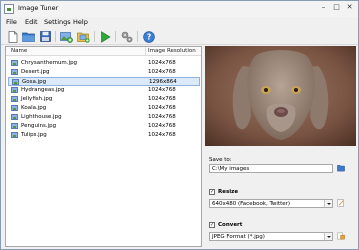 The image size is (359, 250). I want to click on resize-value: 640x480 (Facebook, Twitter), so click(251, 204).